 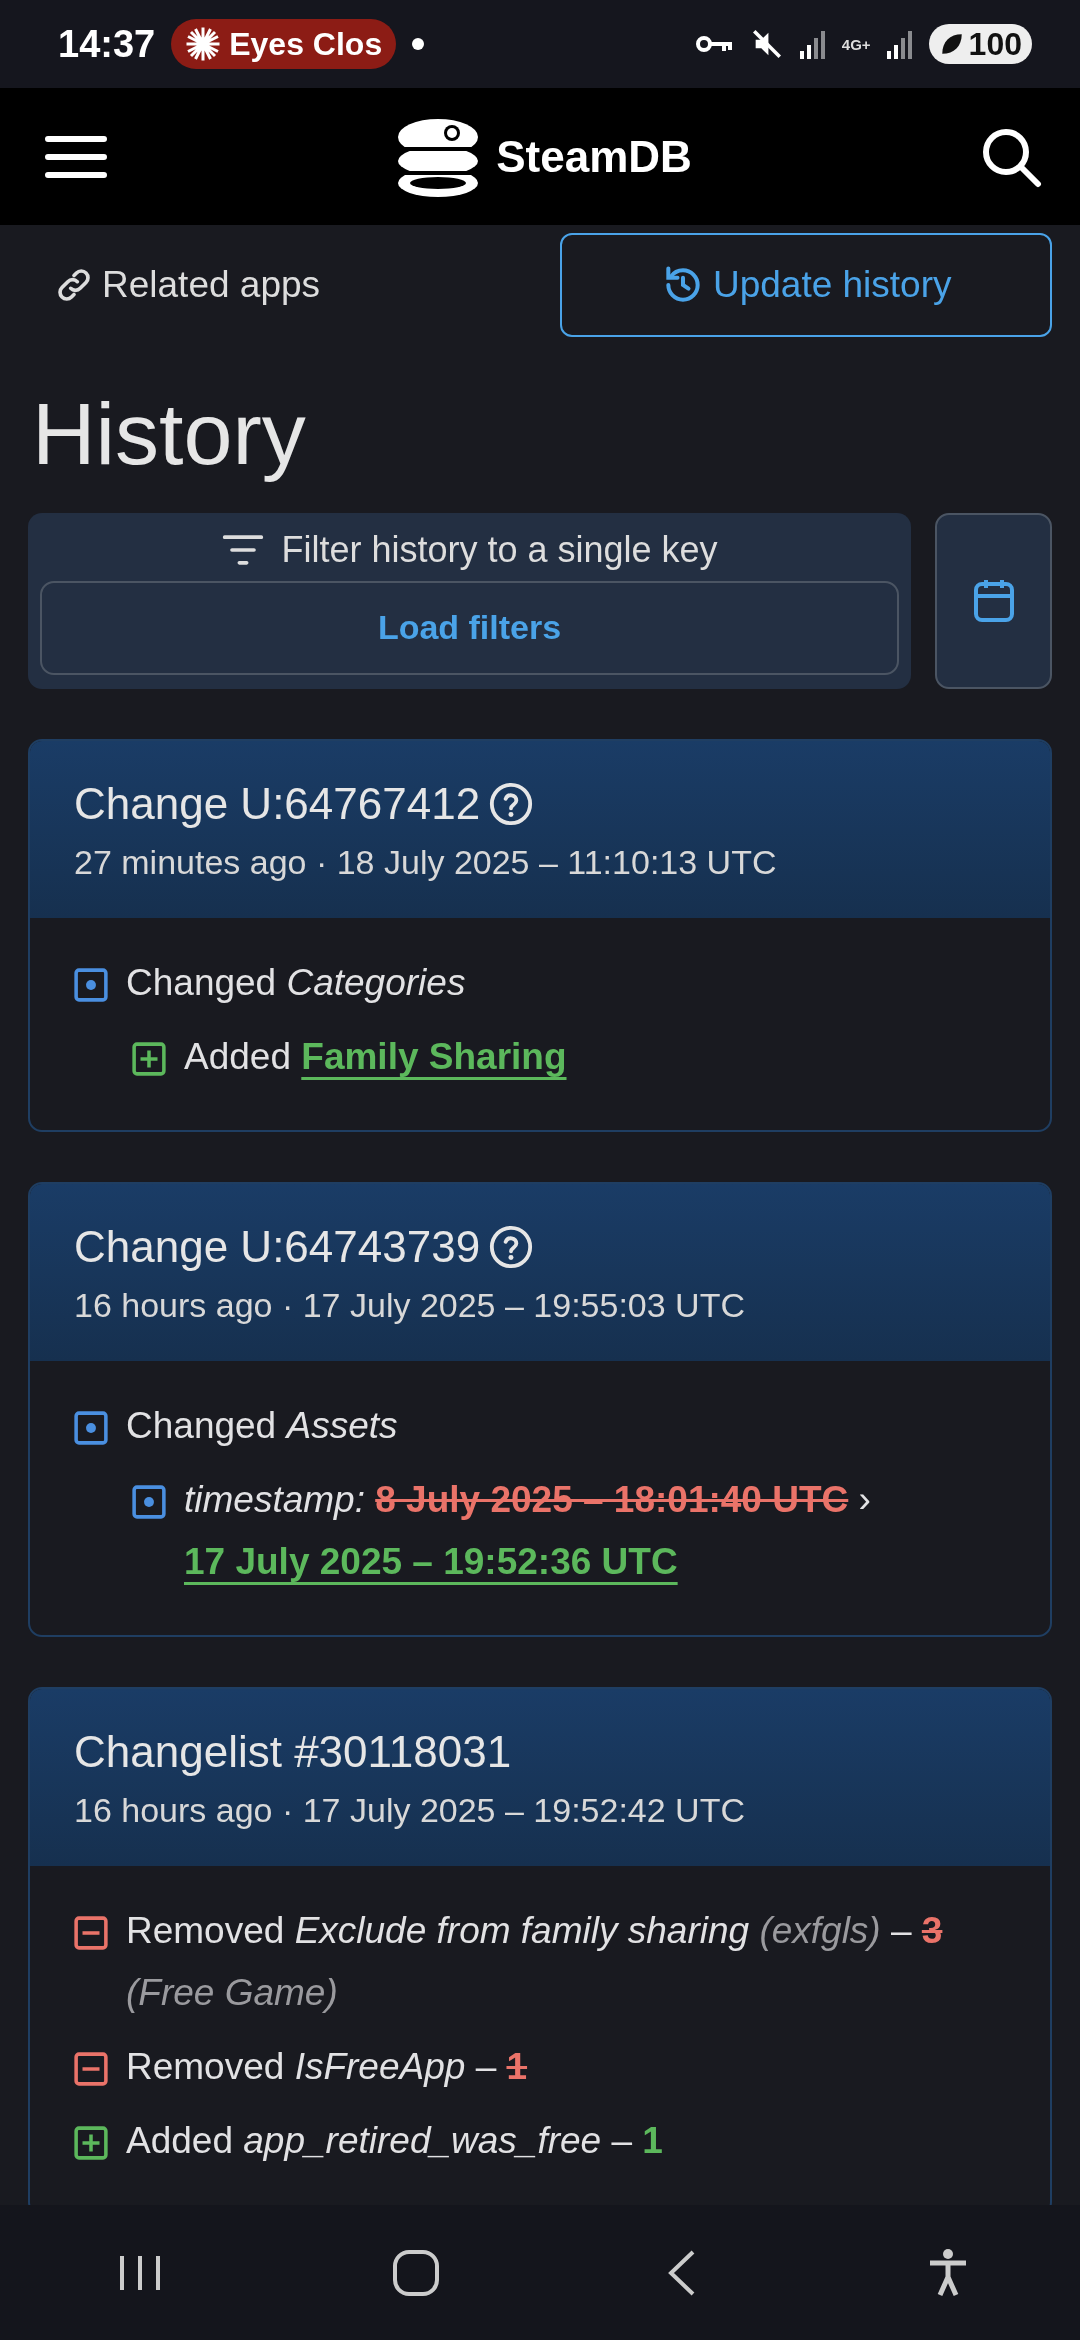 What do you see at coordinates (806, 285) in the screenshot?
I see `tab: Update history` at bounding box center [806, 285].